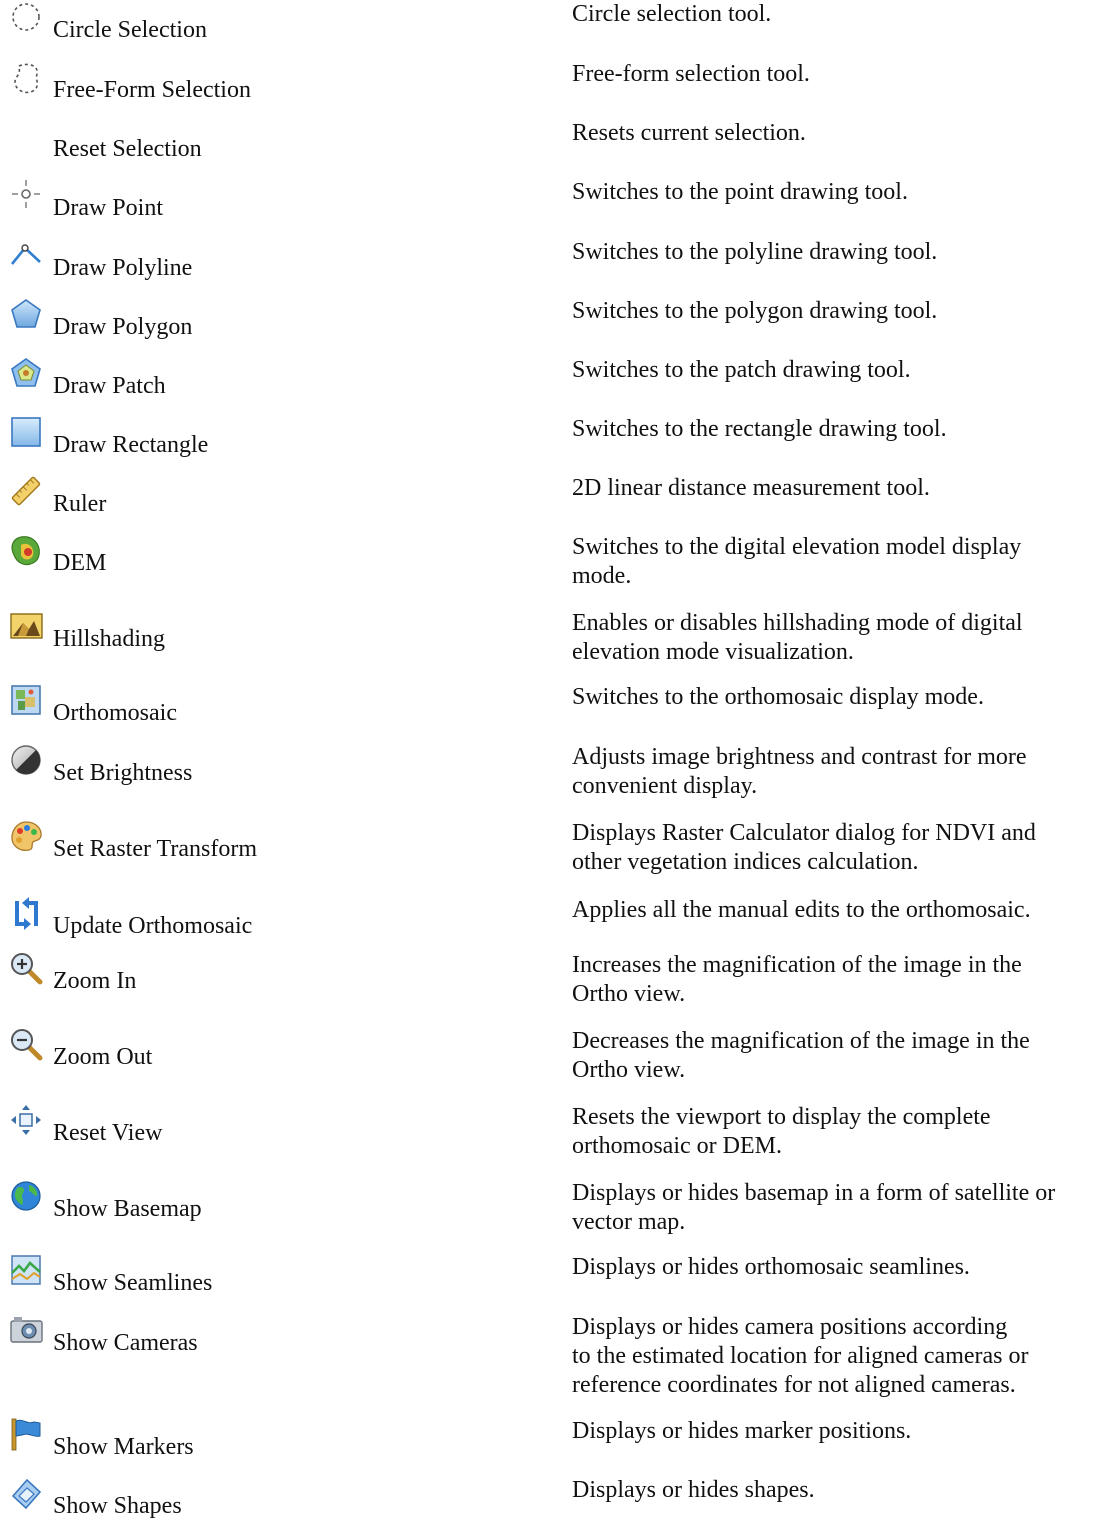 The height and width of the screenshot is (1536, 1119). Describe the element at coordinates (27, 1121) in the screenshot. I see `reset-view-icon` at that location.